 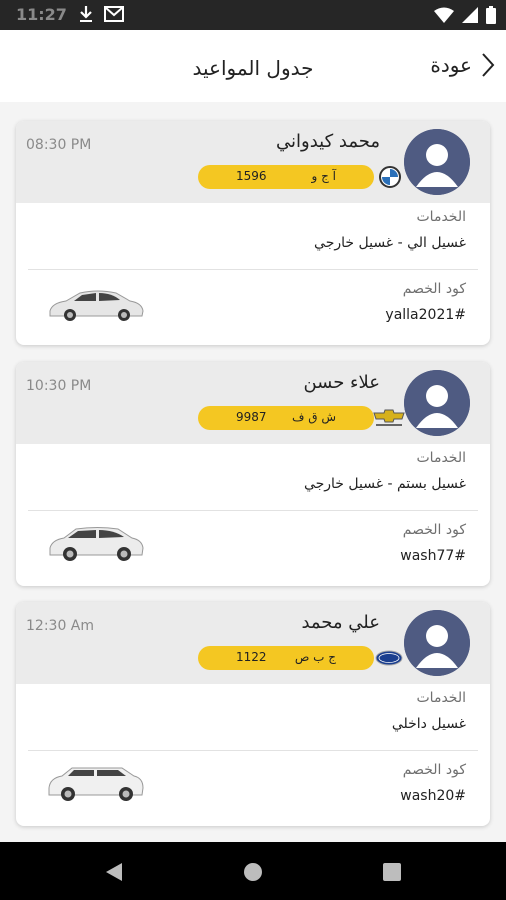 I want to click on bmw-logo-icon, so click(x=390, y=177).